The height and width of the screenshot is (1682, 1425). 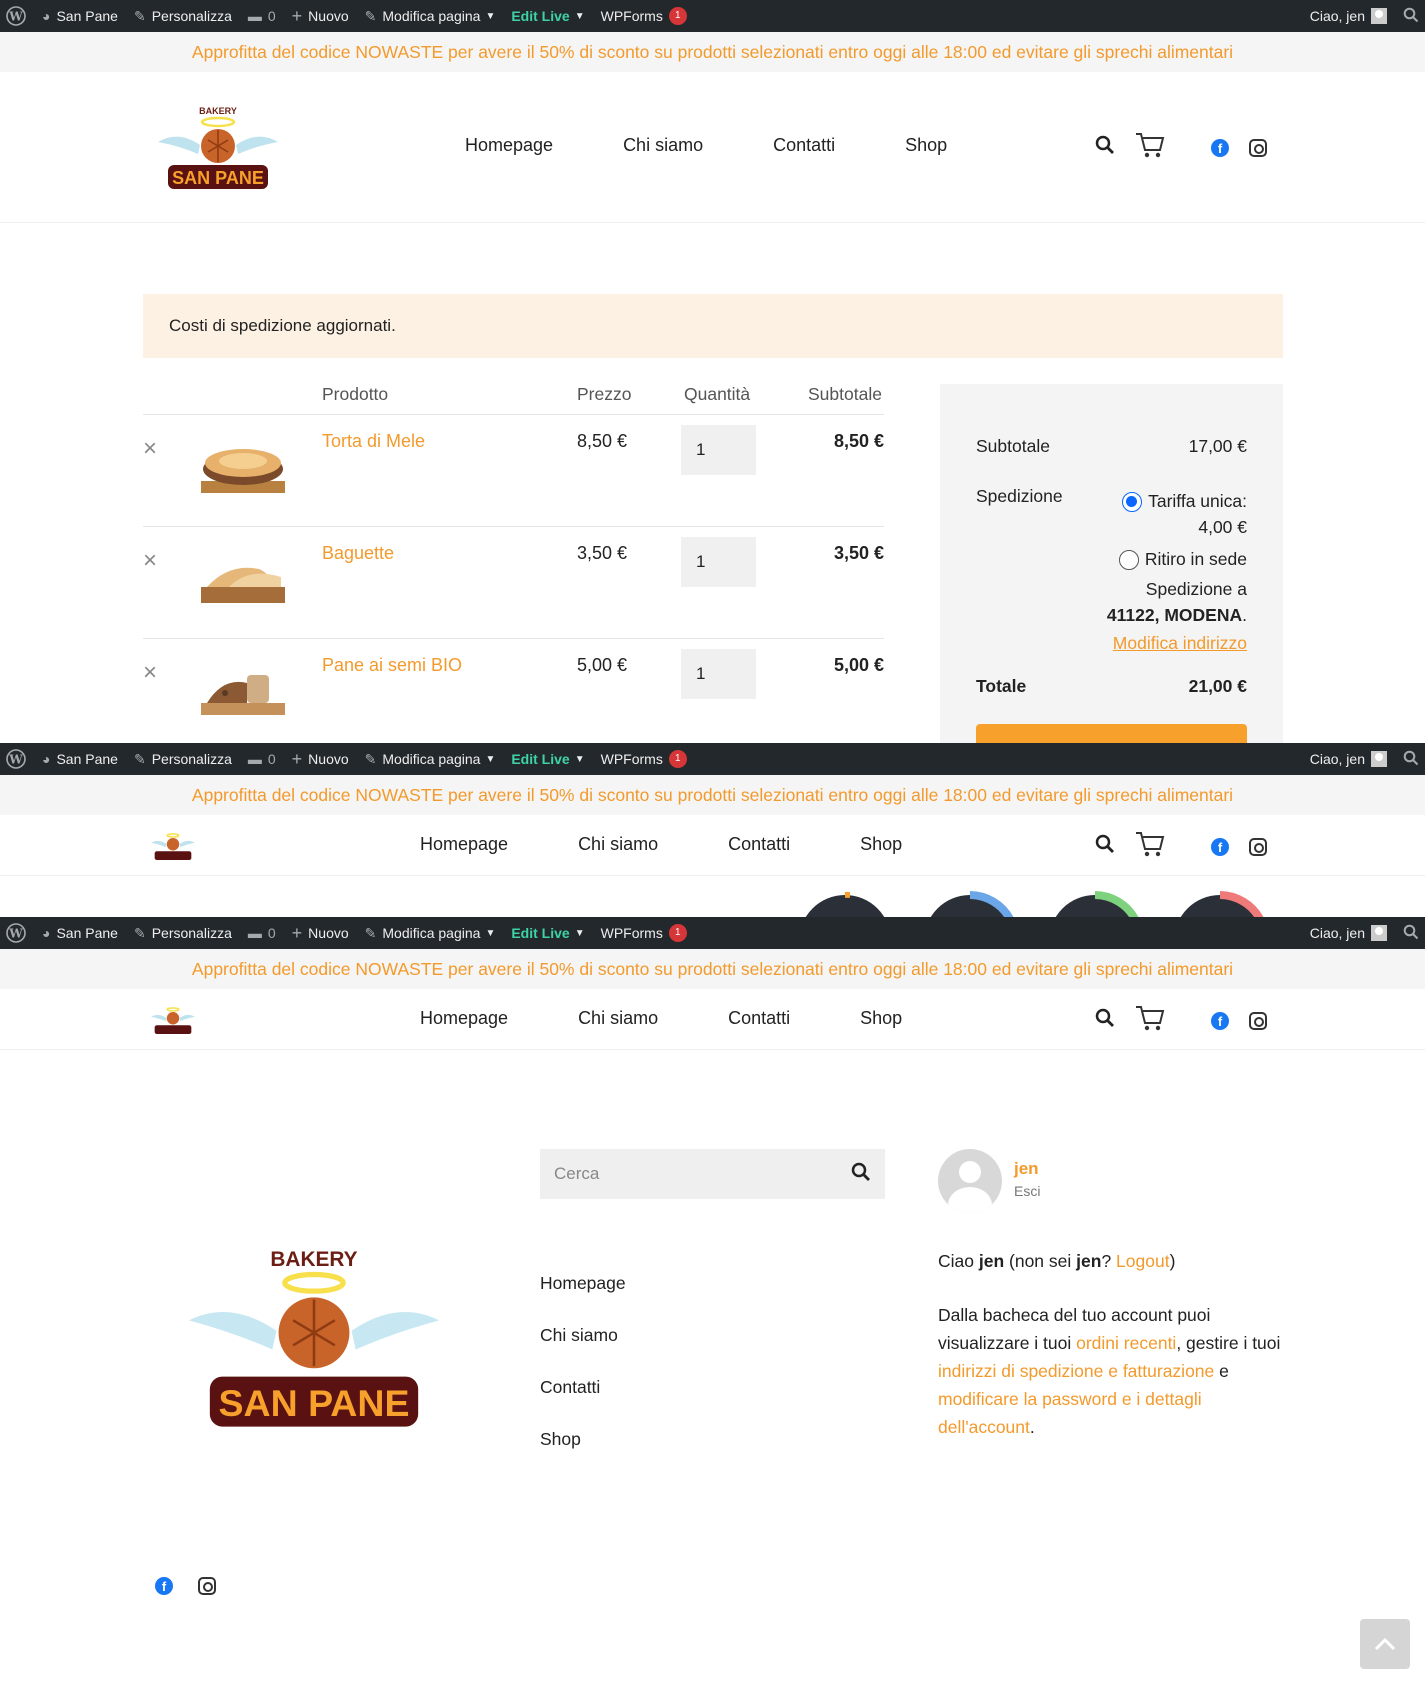 I want to click on product-name-link: Baguette, so click(x=358, y=553).